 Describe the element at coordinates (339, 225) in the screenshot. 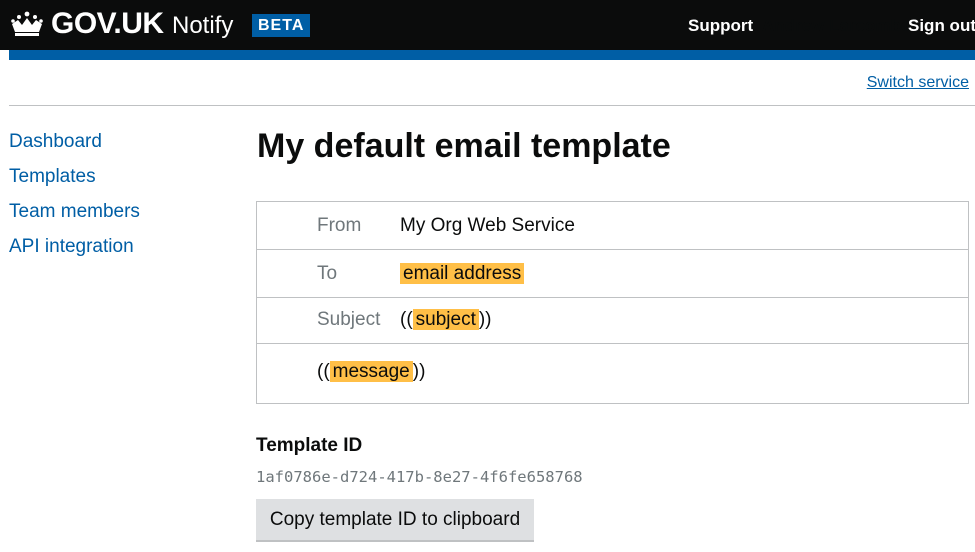

I see `from-label: From` at that location.